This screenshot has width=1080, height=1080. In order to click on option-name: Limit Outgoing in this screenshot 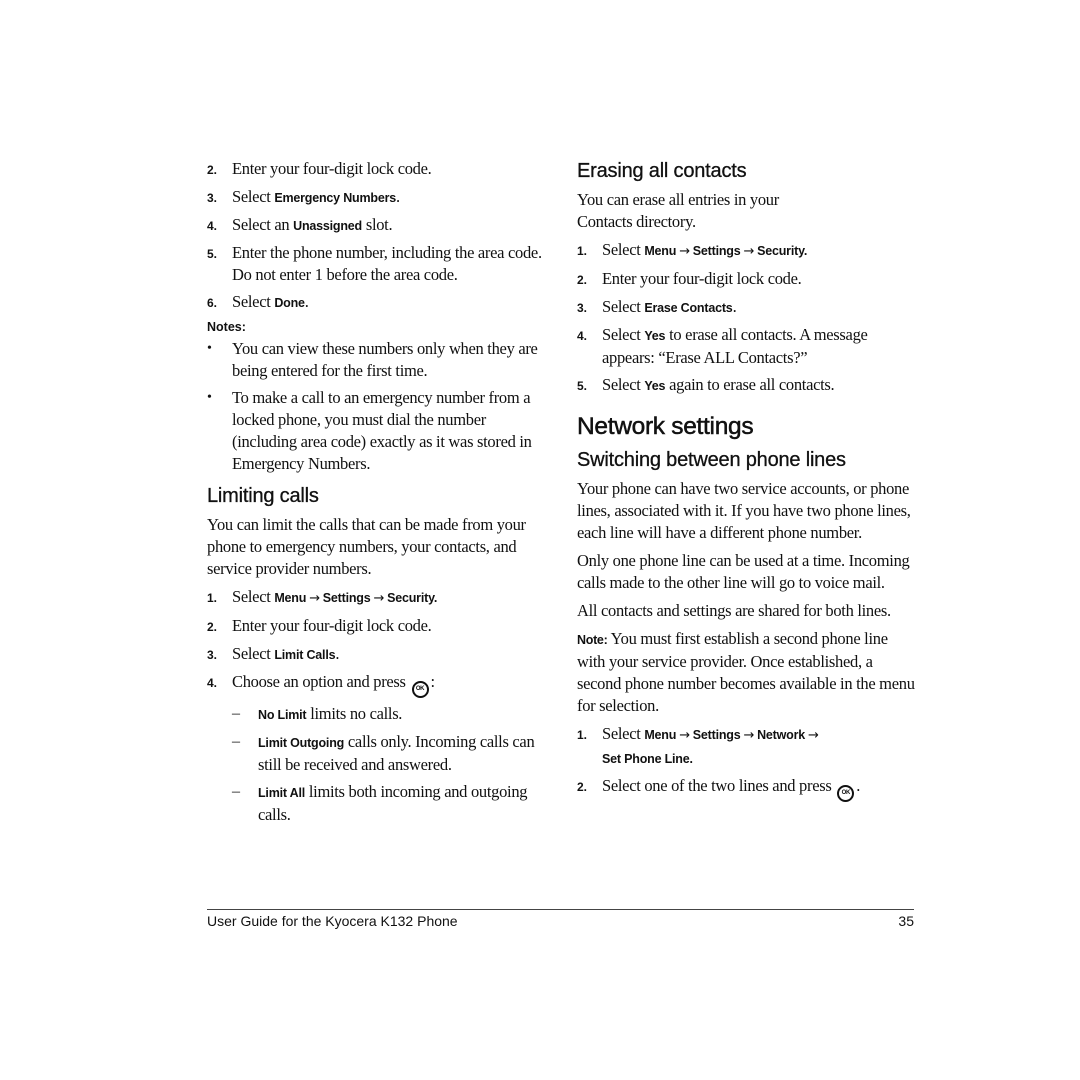, I will do `click(301, 743)`.